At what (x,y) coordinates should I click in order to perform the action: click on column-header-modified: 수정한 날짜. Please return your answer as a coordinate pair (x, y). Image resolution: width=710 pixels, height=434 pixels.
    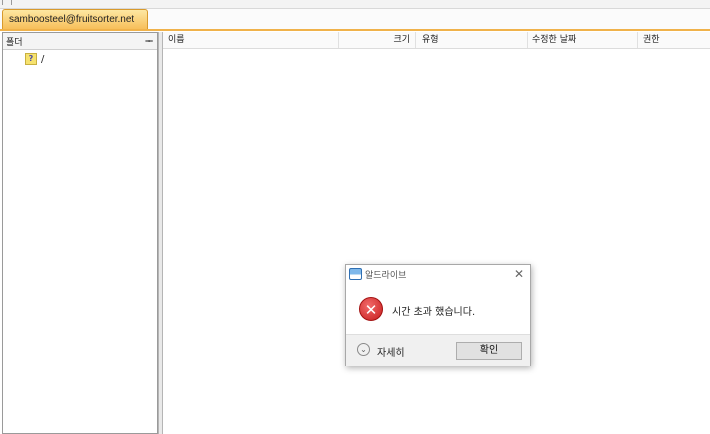
    Looking at the image, I should click on (582, 40).